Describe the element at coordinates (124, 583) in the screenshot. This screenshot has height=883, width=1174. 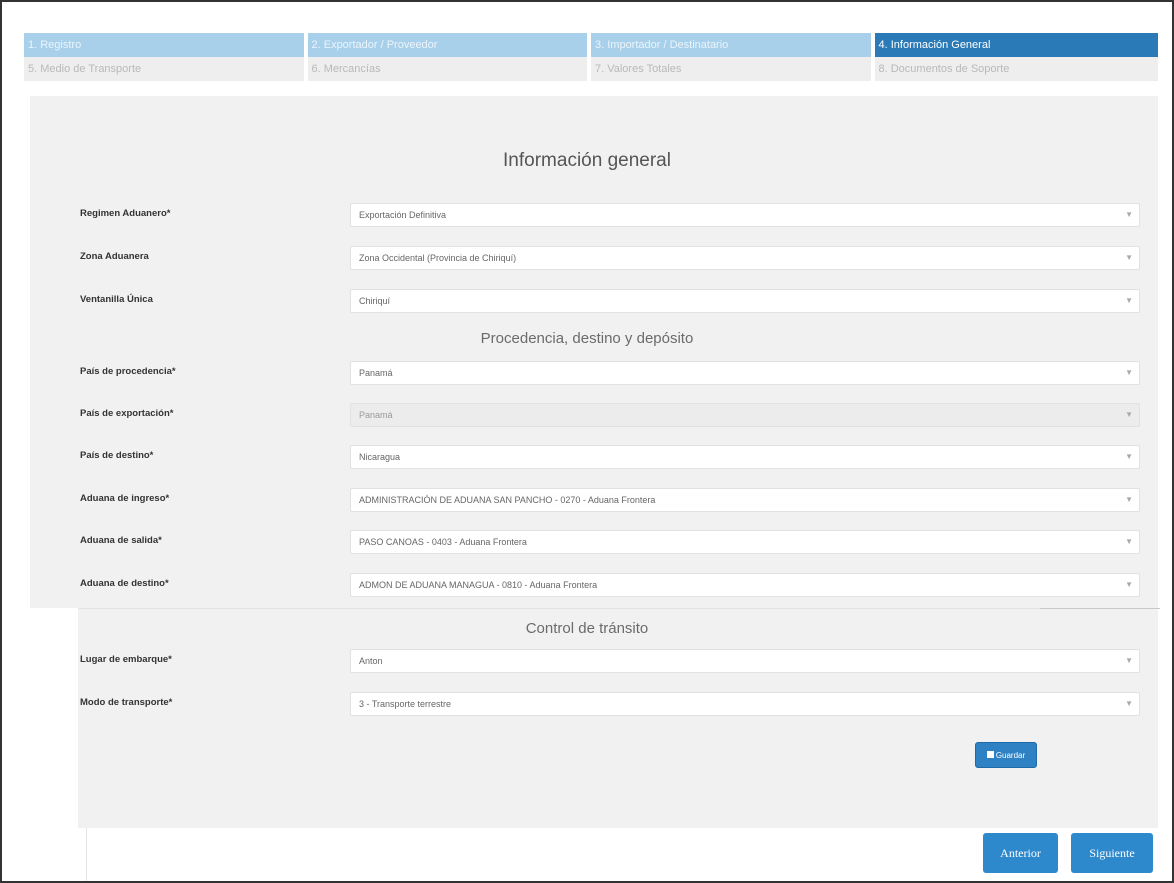
I see `label-aduana-destino: Aduana de destino*` at that location.